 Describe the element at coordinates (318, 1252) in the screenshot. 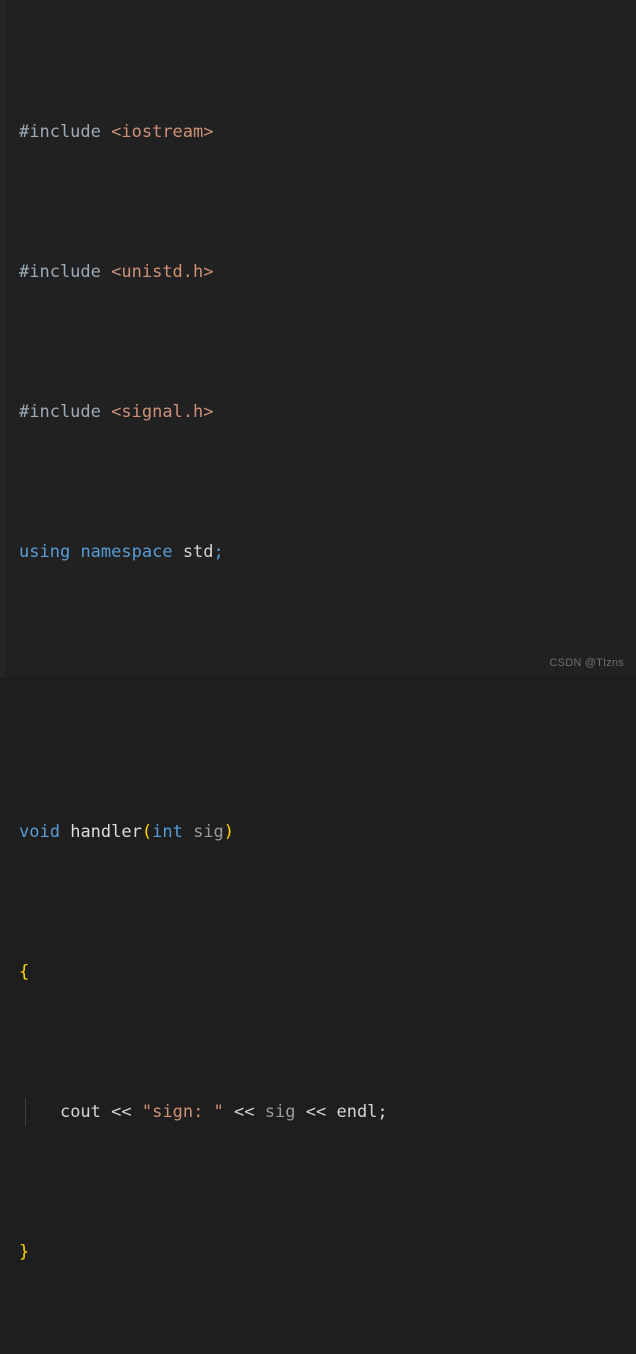

I see `code-line: }` at that location.